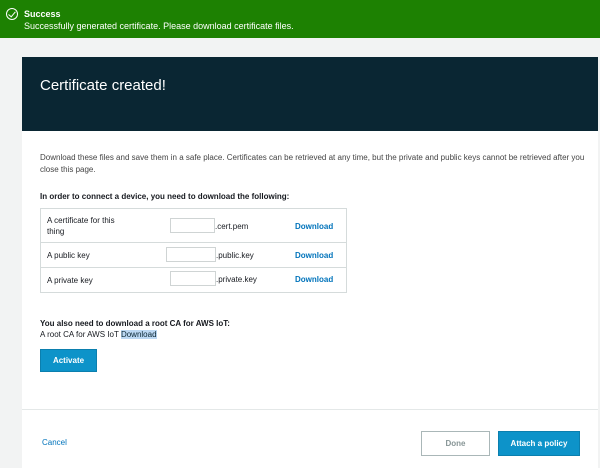 The width and height of the screenshot is (600, 468). What do you see at coordinates (54, 442) in the screenshot?
I see `cancel-link: Cancel` at bounding box center [54, 442].